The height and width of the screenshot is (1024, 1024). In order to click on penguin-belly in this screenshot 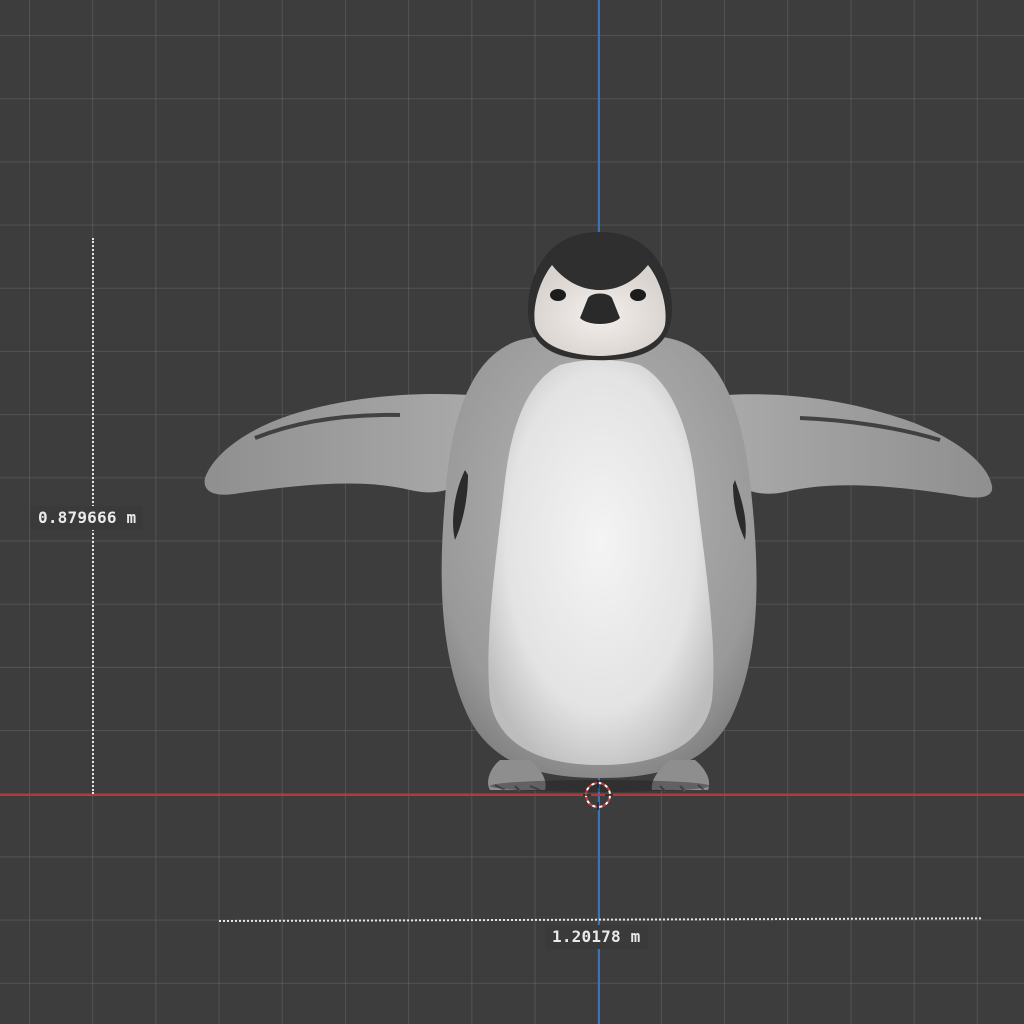, I will do `click(601, 562)`.